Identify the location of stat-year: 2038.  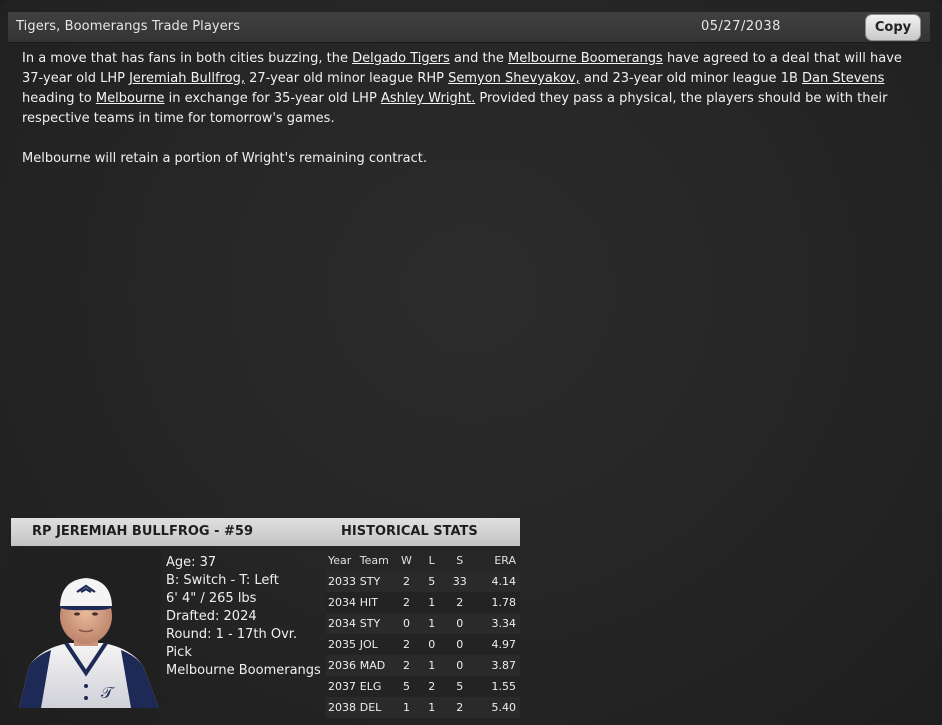
(342, 707).